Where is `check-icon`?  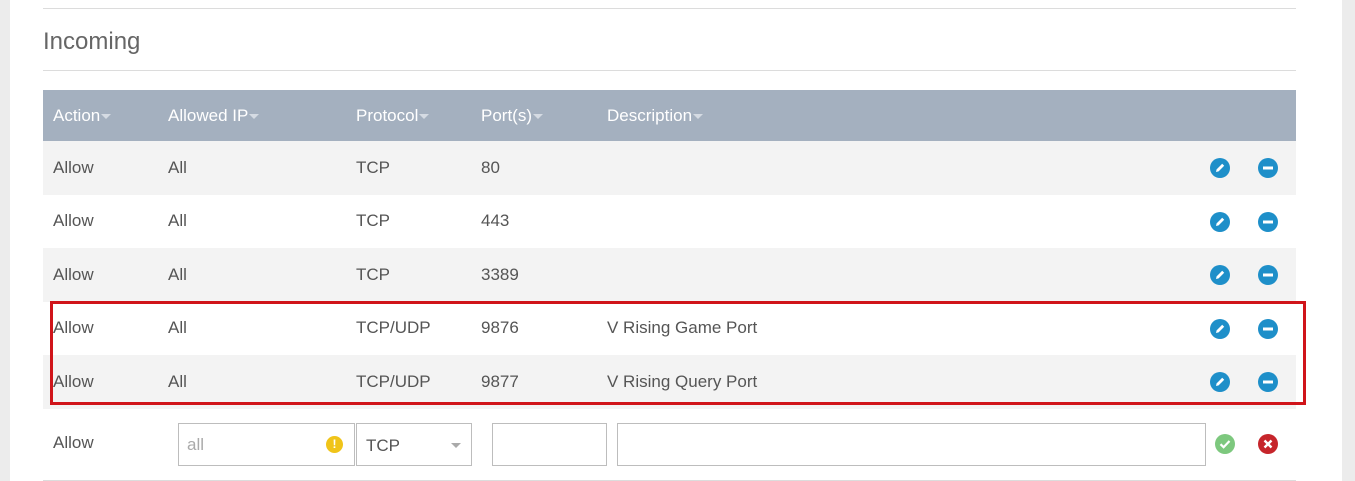
check-icon is located at coordinates (1225, 444).